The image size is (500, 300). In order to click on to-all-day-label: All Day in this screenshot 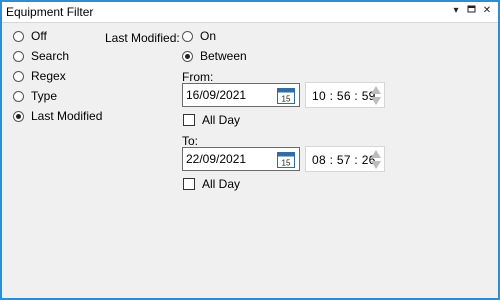, I will do `click(221, 184)`.